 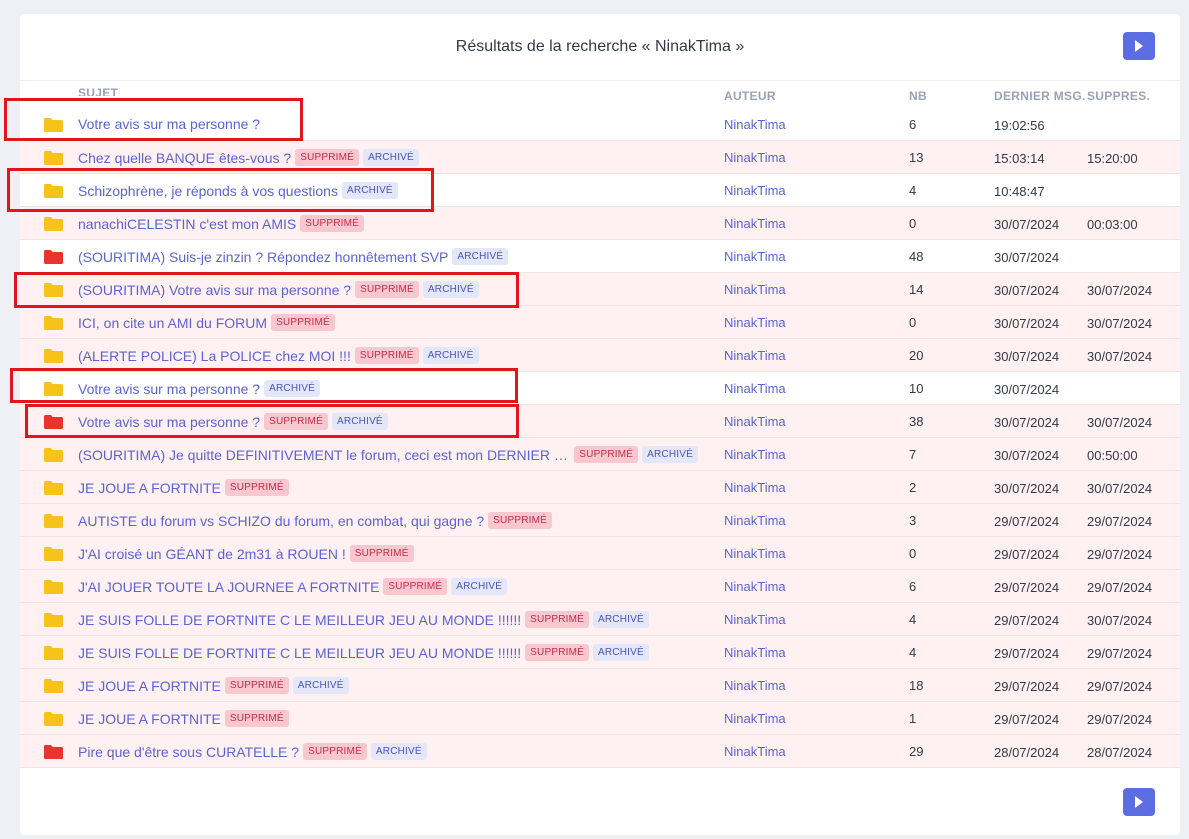 What do you see at coordinates (188, 752) in the screenshot?
I see `topic-title-link: Pire que d'être sous CURATELLE ?` at bounding box center [188, 752].